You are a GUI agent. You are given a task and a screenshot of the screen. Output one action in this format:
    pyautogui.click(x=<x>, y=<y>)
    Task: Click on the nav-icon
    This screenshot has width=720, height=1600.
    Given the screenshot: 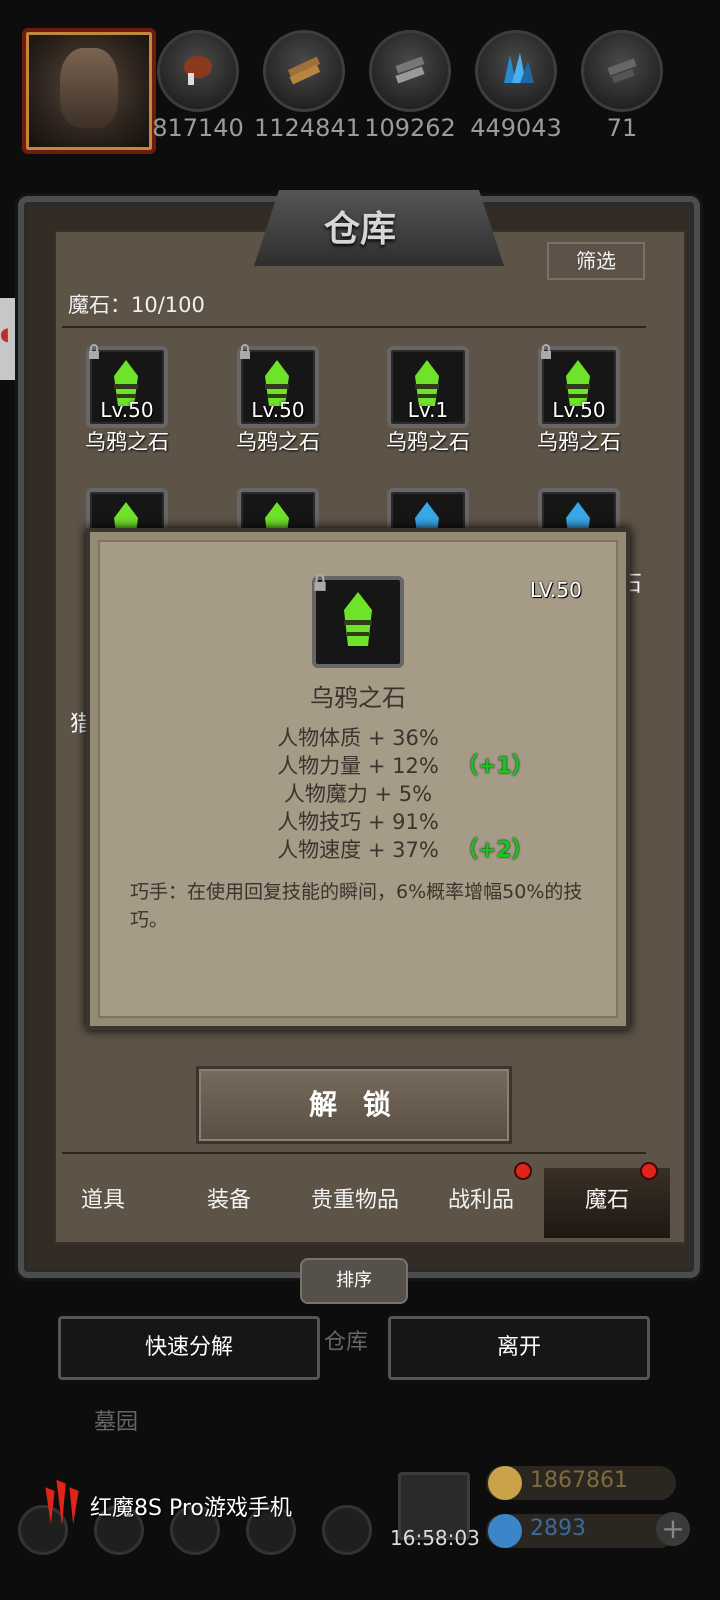 What is the action you would take?
    pyautogui.click(x=347, y=1530)
    